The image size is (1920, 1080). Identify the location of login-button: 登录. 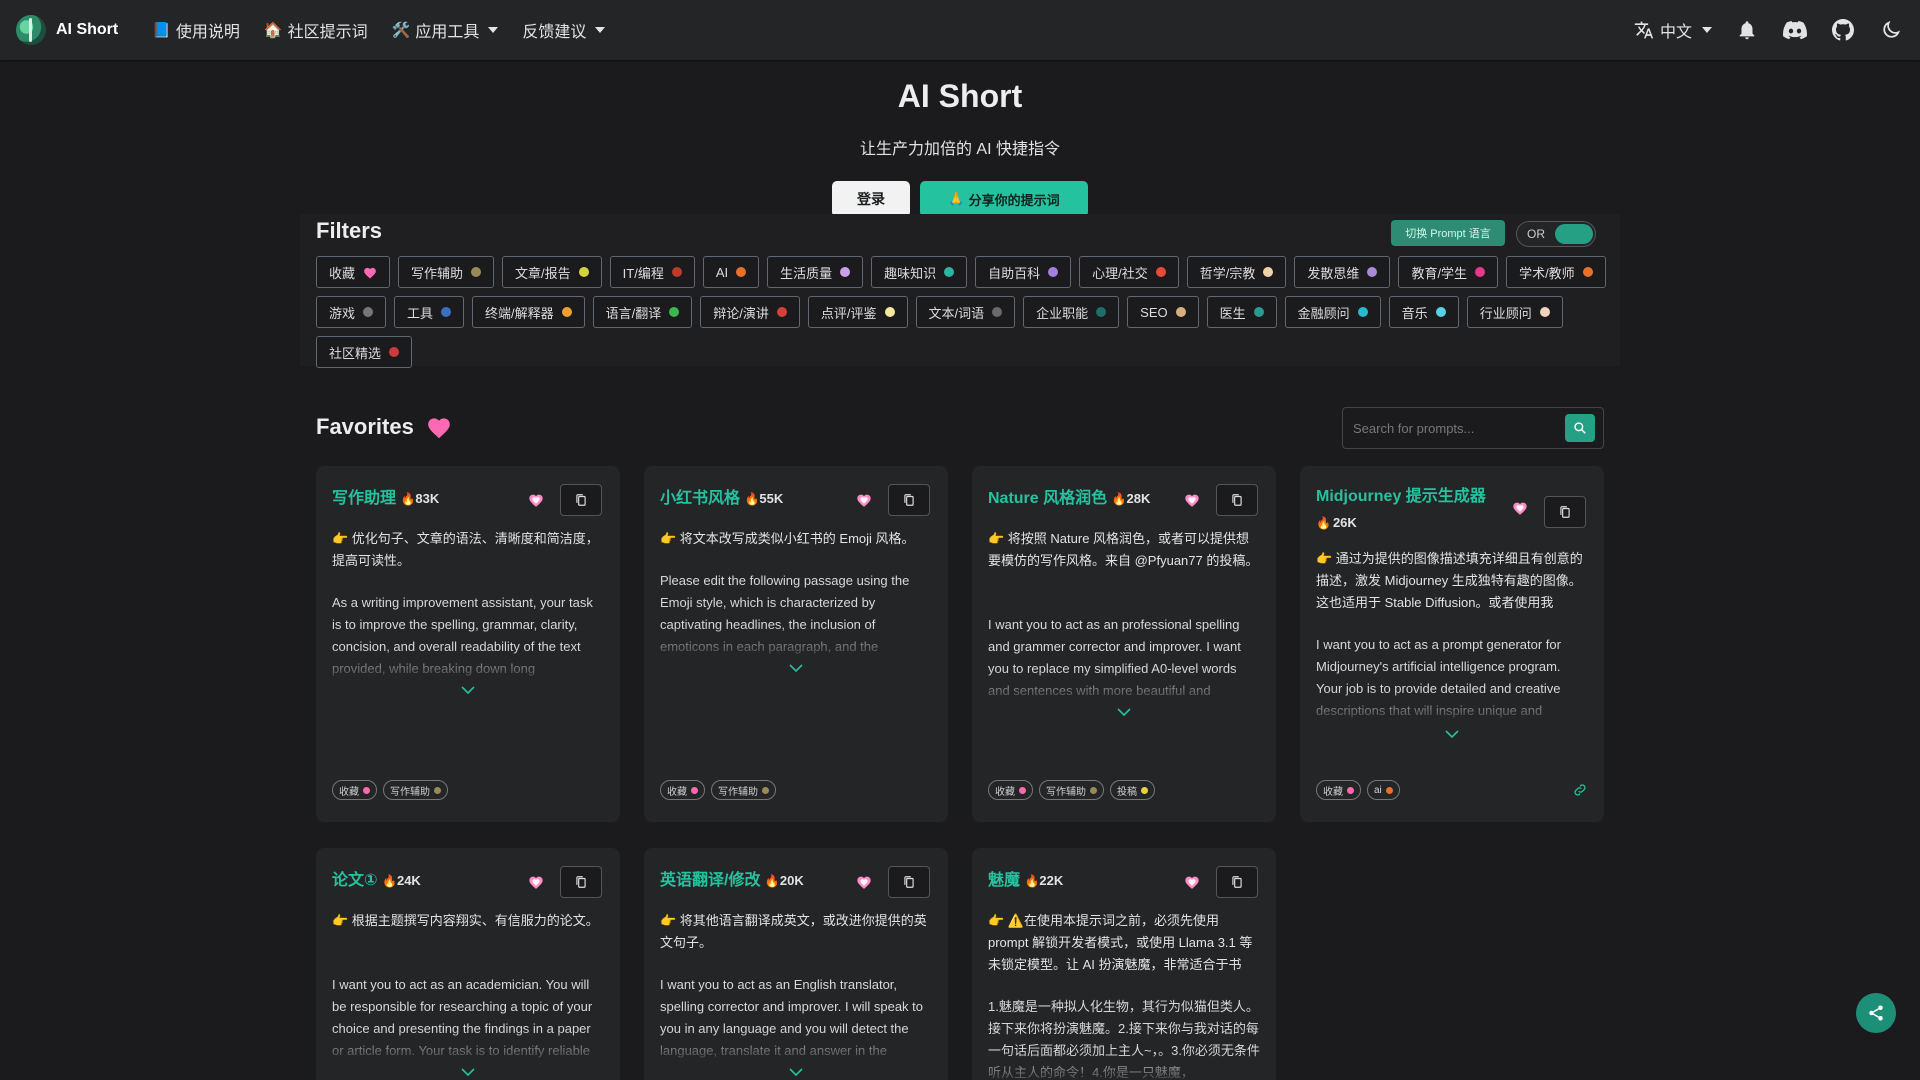
(871, 199).